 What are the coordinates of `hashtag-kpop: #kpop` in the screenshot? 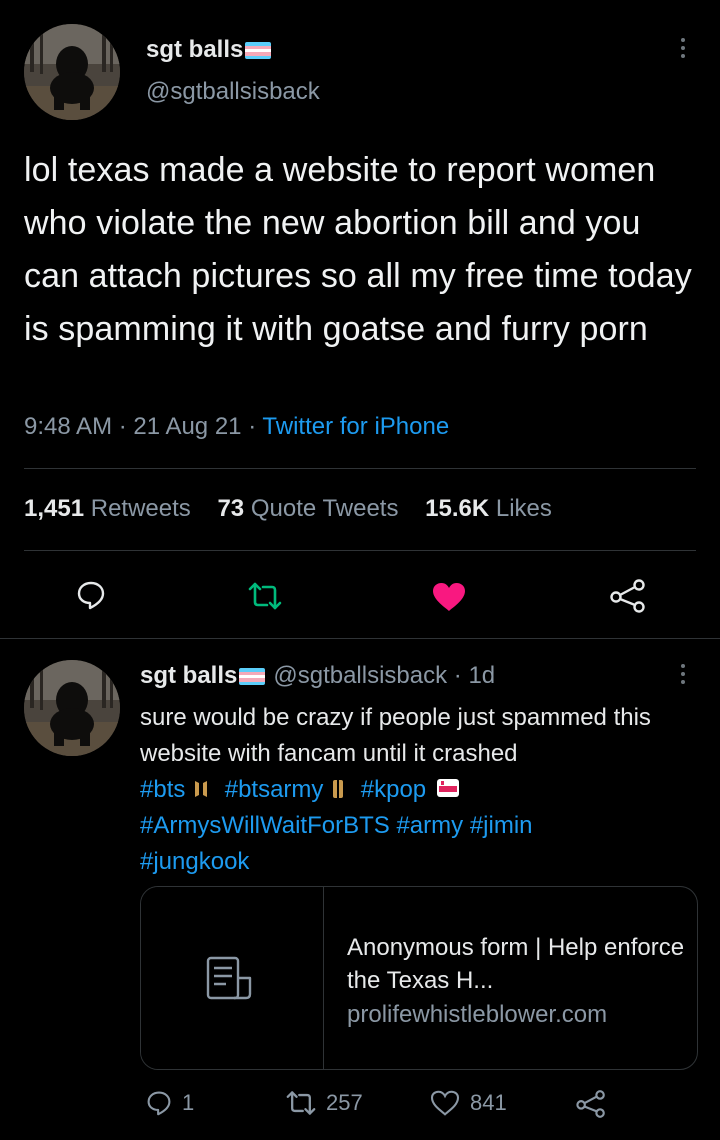 It's located at (393, 789).